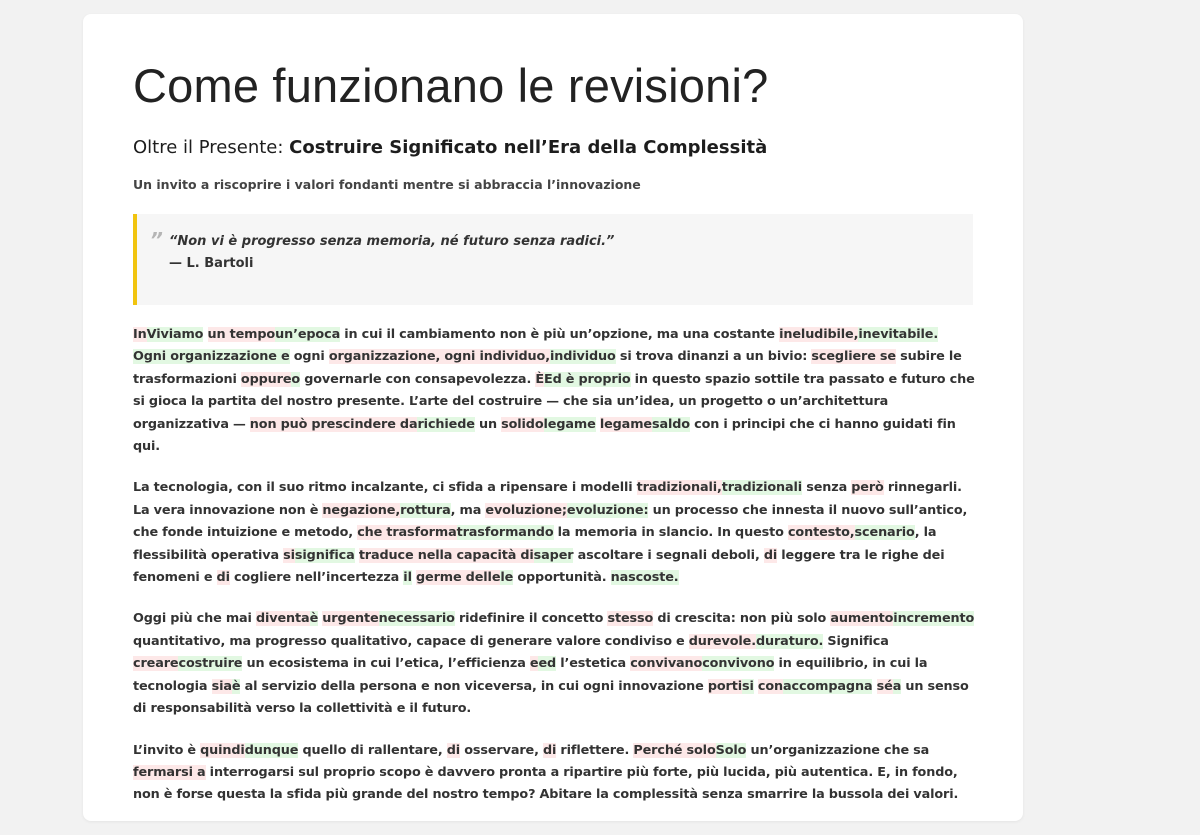 The height and width of the screenshot is (835, 1200). Describe the element at coordinates (587, 379) in the screenshot. I see `inserted-text: Ed è proprio` at that location.